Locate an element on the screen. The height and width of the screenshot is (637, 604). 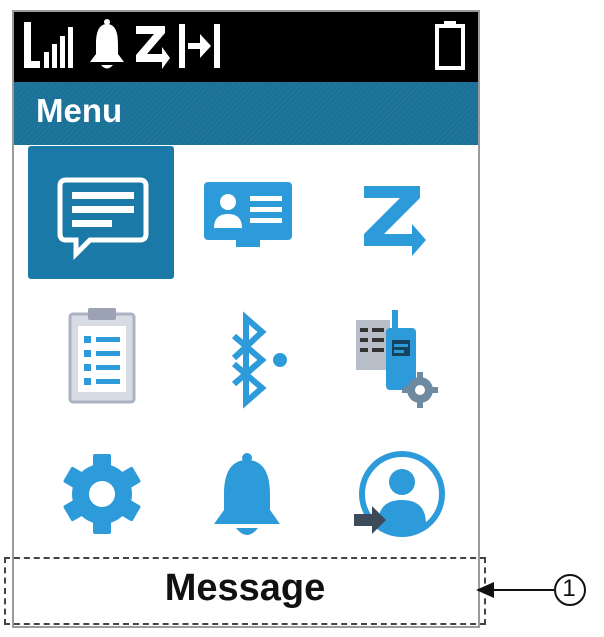
selected-item-label-box: Message is located at coordinates (245, 591).